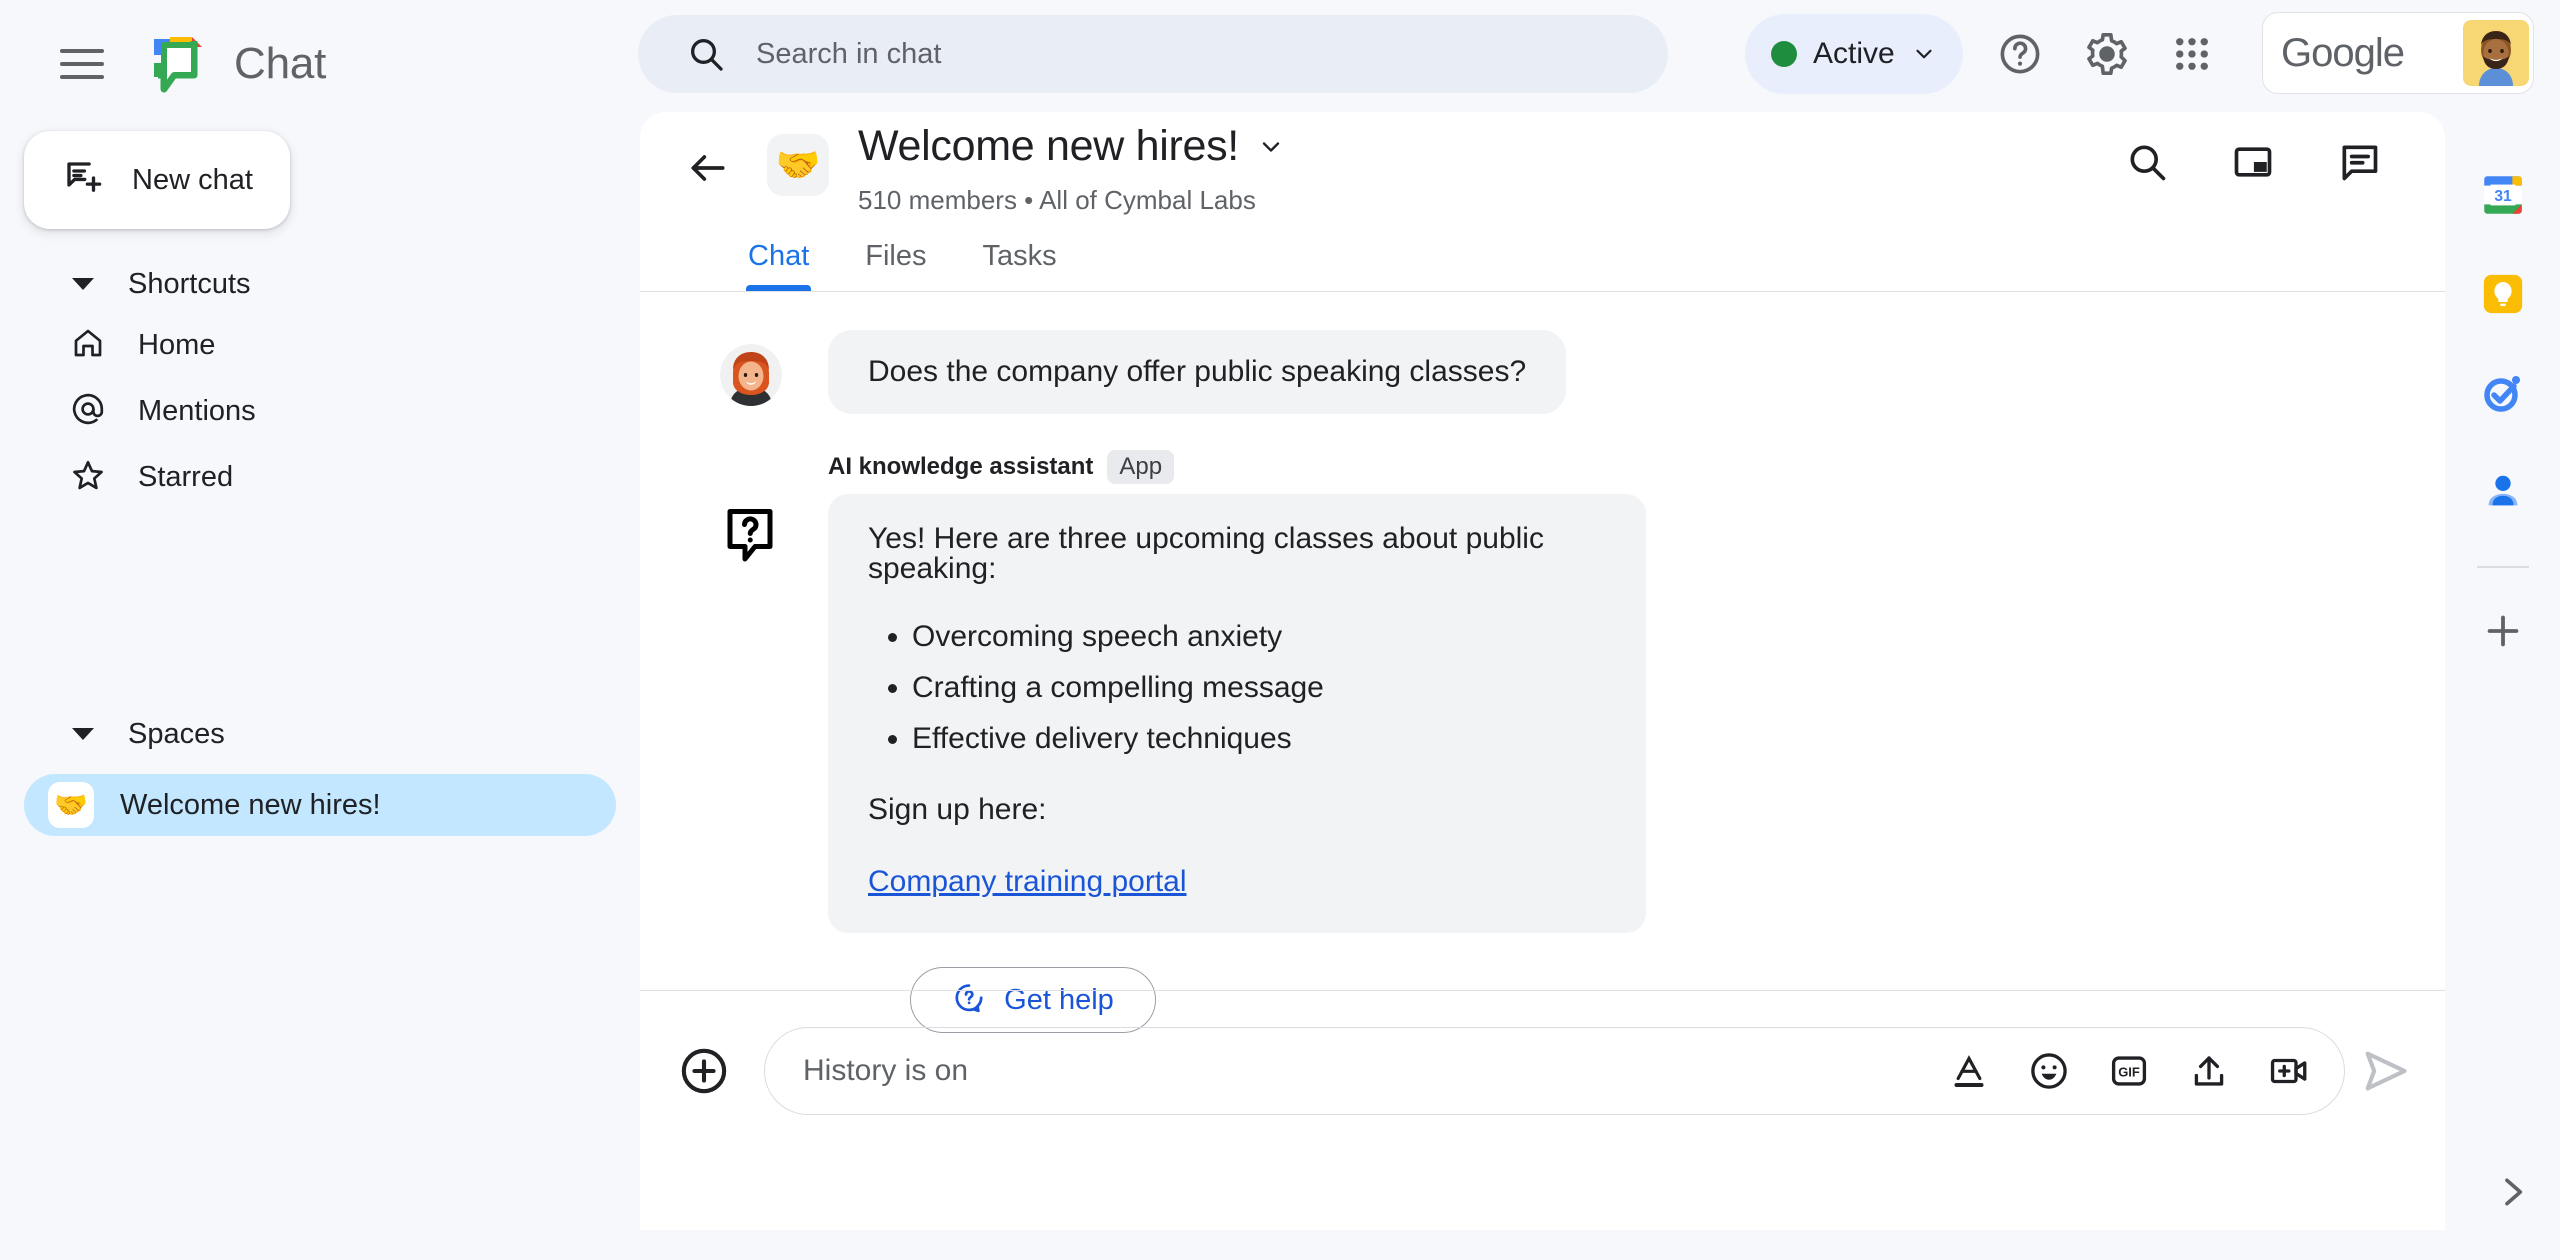 The image size is (2560, 1260). Describe the element at coordinates (751, 375) in the screenshot. I see `user-avatar` at that location.